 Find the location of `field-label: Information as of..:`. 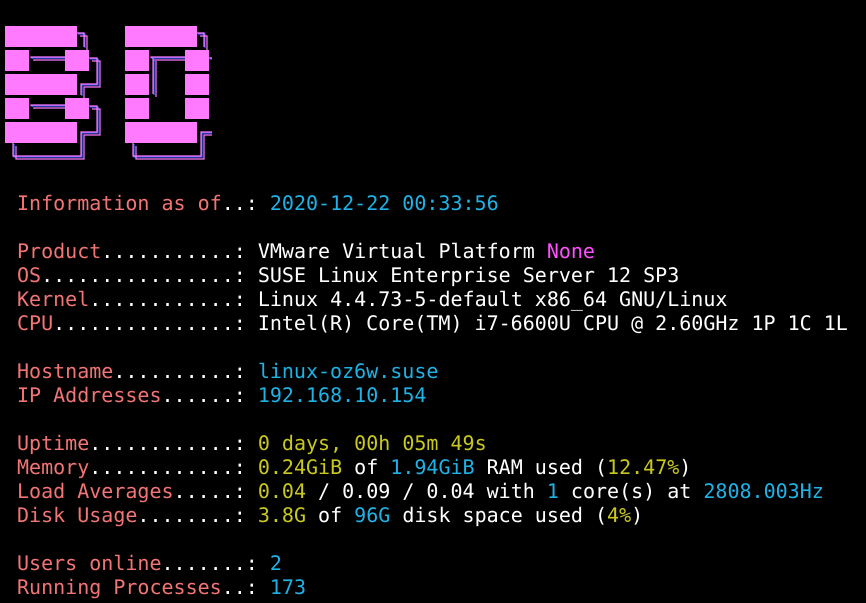

field-label: Information as of..: is located at coordinates (137, 203).